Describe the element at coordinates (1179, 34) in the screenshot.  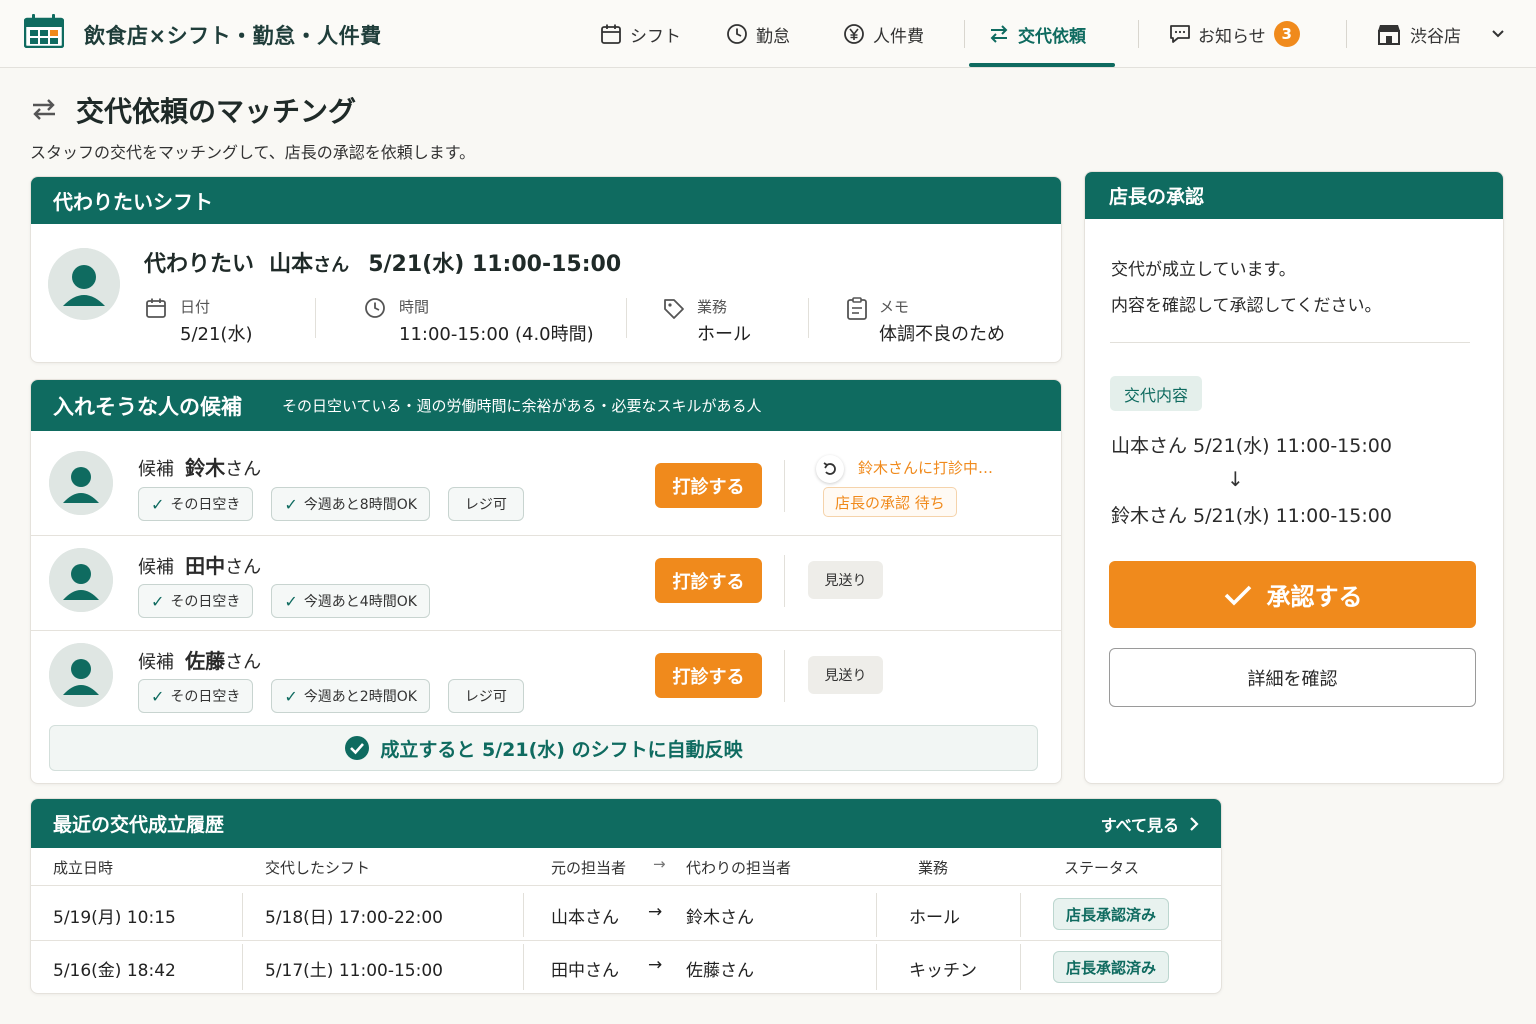
I see `chat-icon` at that location.